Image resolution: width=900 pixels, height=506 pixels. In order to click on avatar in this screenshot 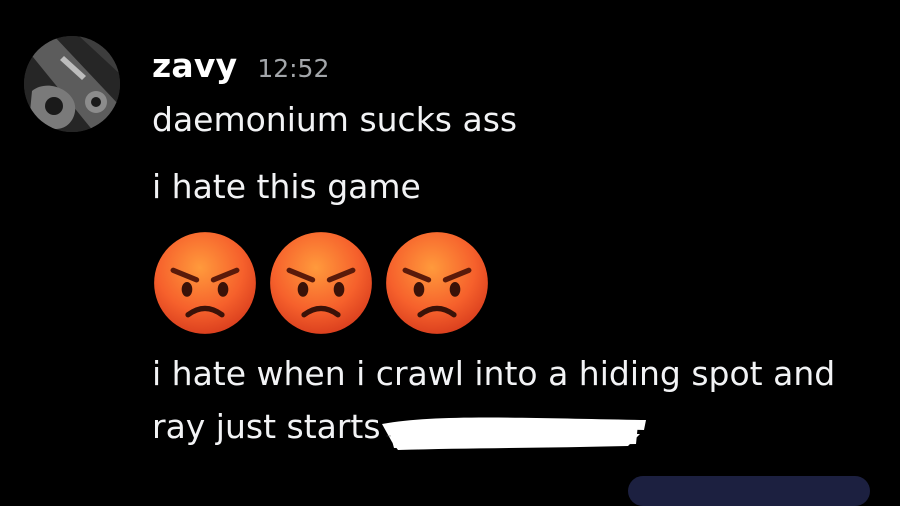, I will do `click(72, 84)`.